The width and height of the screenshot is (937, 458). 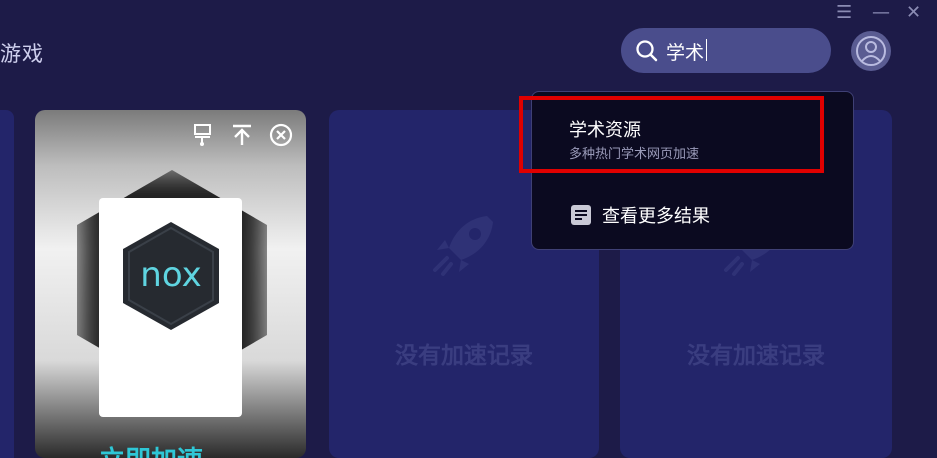 I want to click on search-box: 学术, so click(x=726, y=50).